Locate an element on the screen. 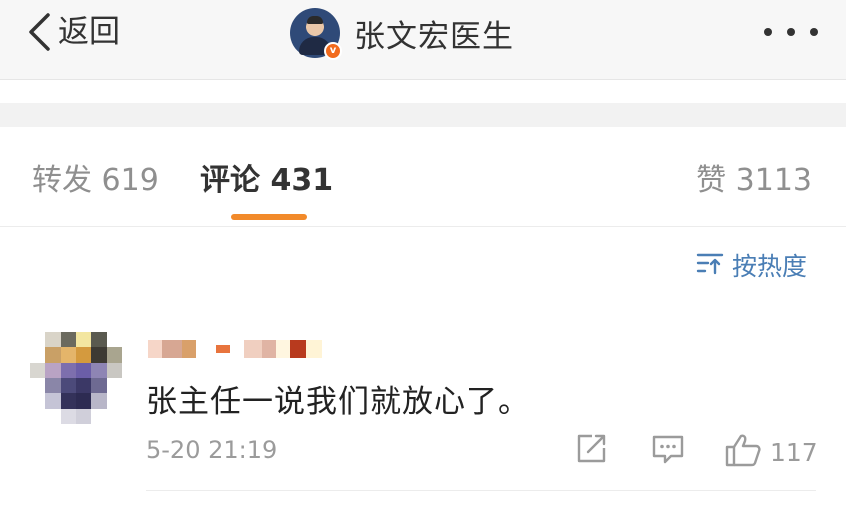  like-button: 117 is located at coordinates (771, 452).